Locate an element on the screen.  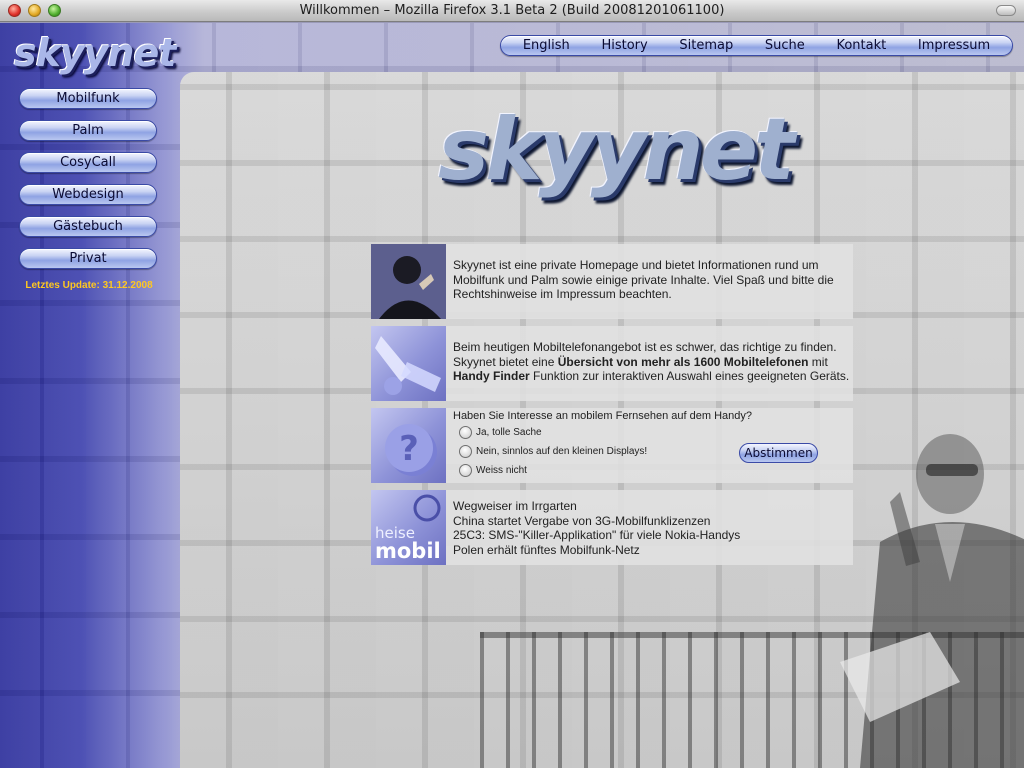
site-logo: skyynet is located at coordinates (95, 53).